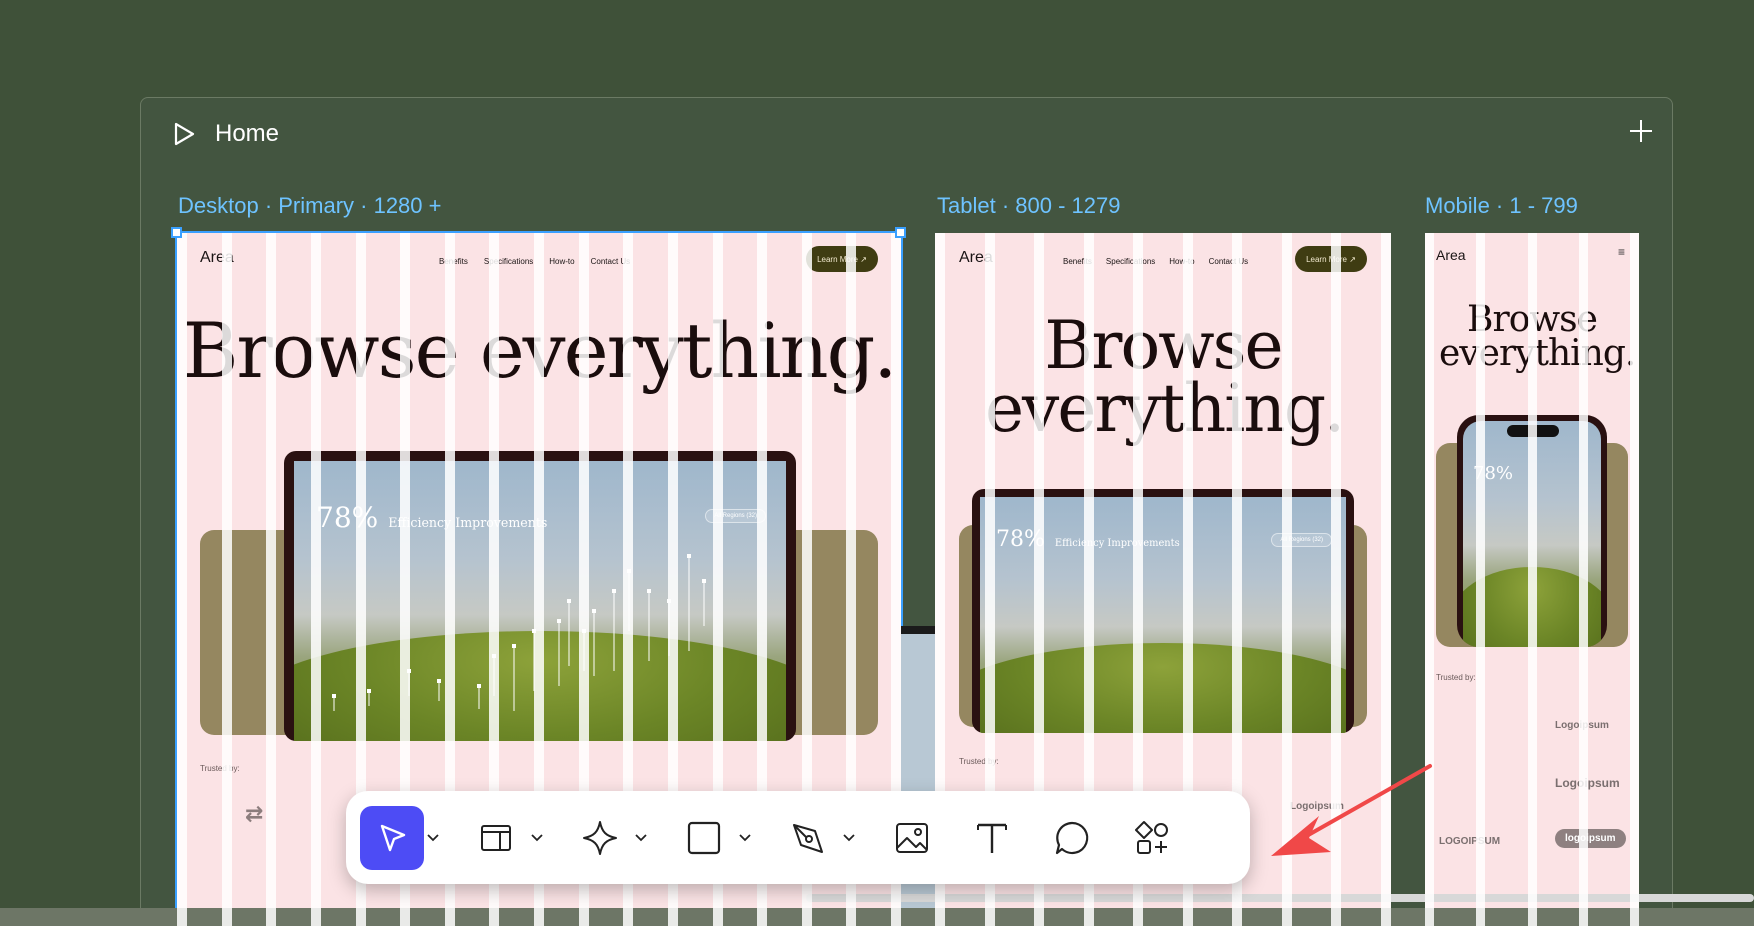  I want to click on pen-tool-chevron-down-icon, so click(849, 837).